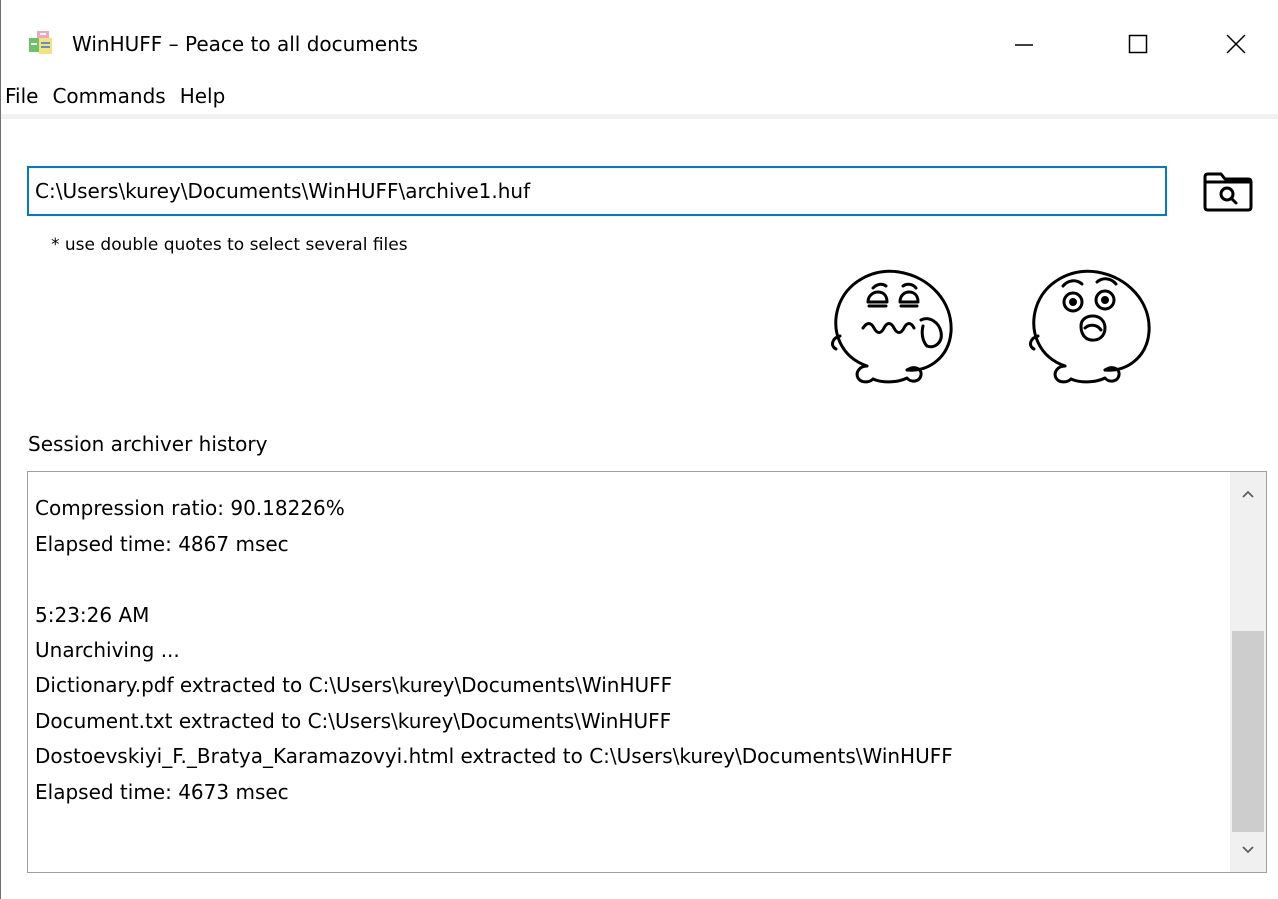  I want to click on browse-button, so click(1228, 191).